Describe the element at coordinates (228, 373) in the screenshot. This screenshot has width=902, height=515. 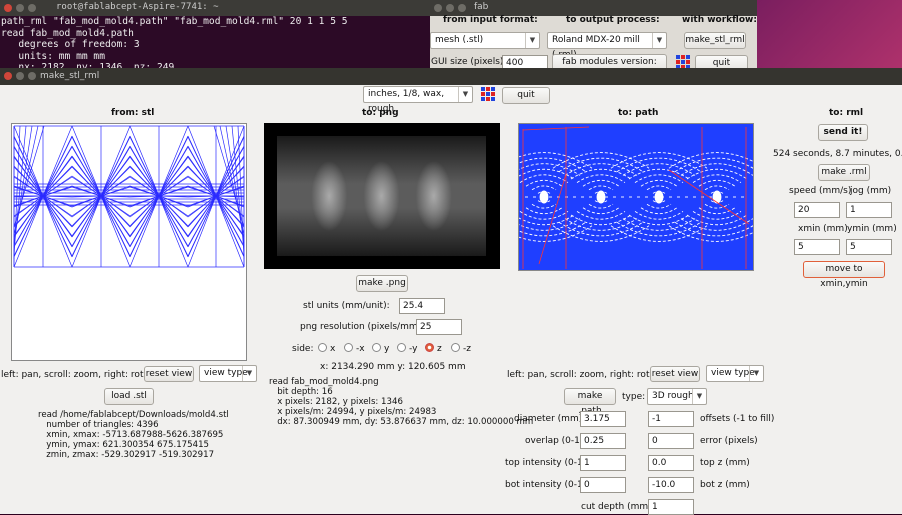
I see `stl-view-type-select: view type ▼` at that location.